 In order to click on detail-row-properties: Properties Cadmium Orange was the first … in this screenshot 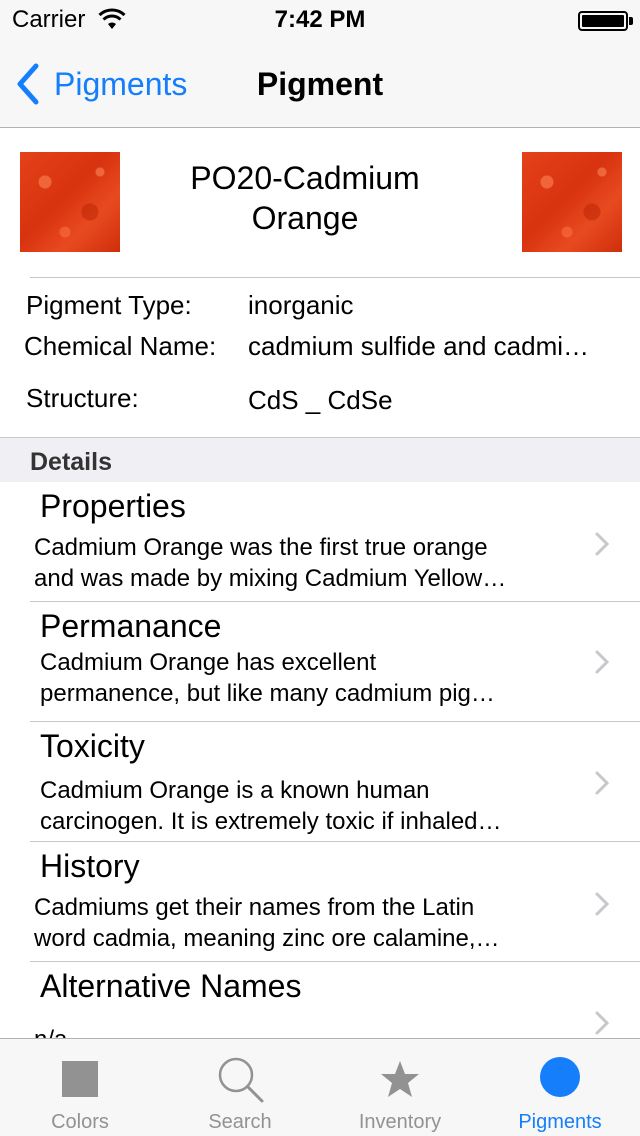, I will do `click(320, 542)`.